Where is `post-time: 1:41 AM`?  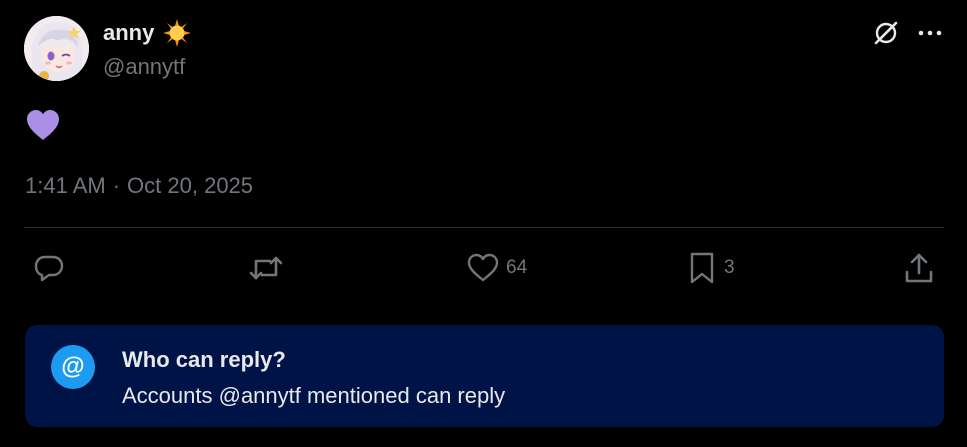 post-time: 1:41 AM is located at coordinates (65, 185).